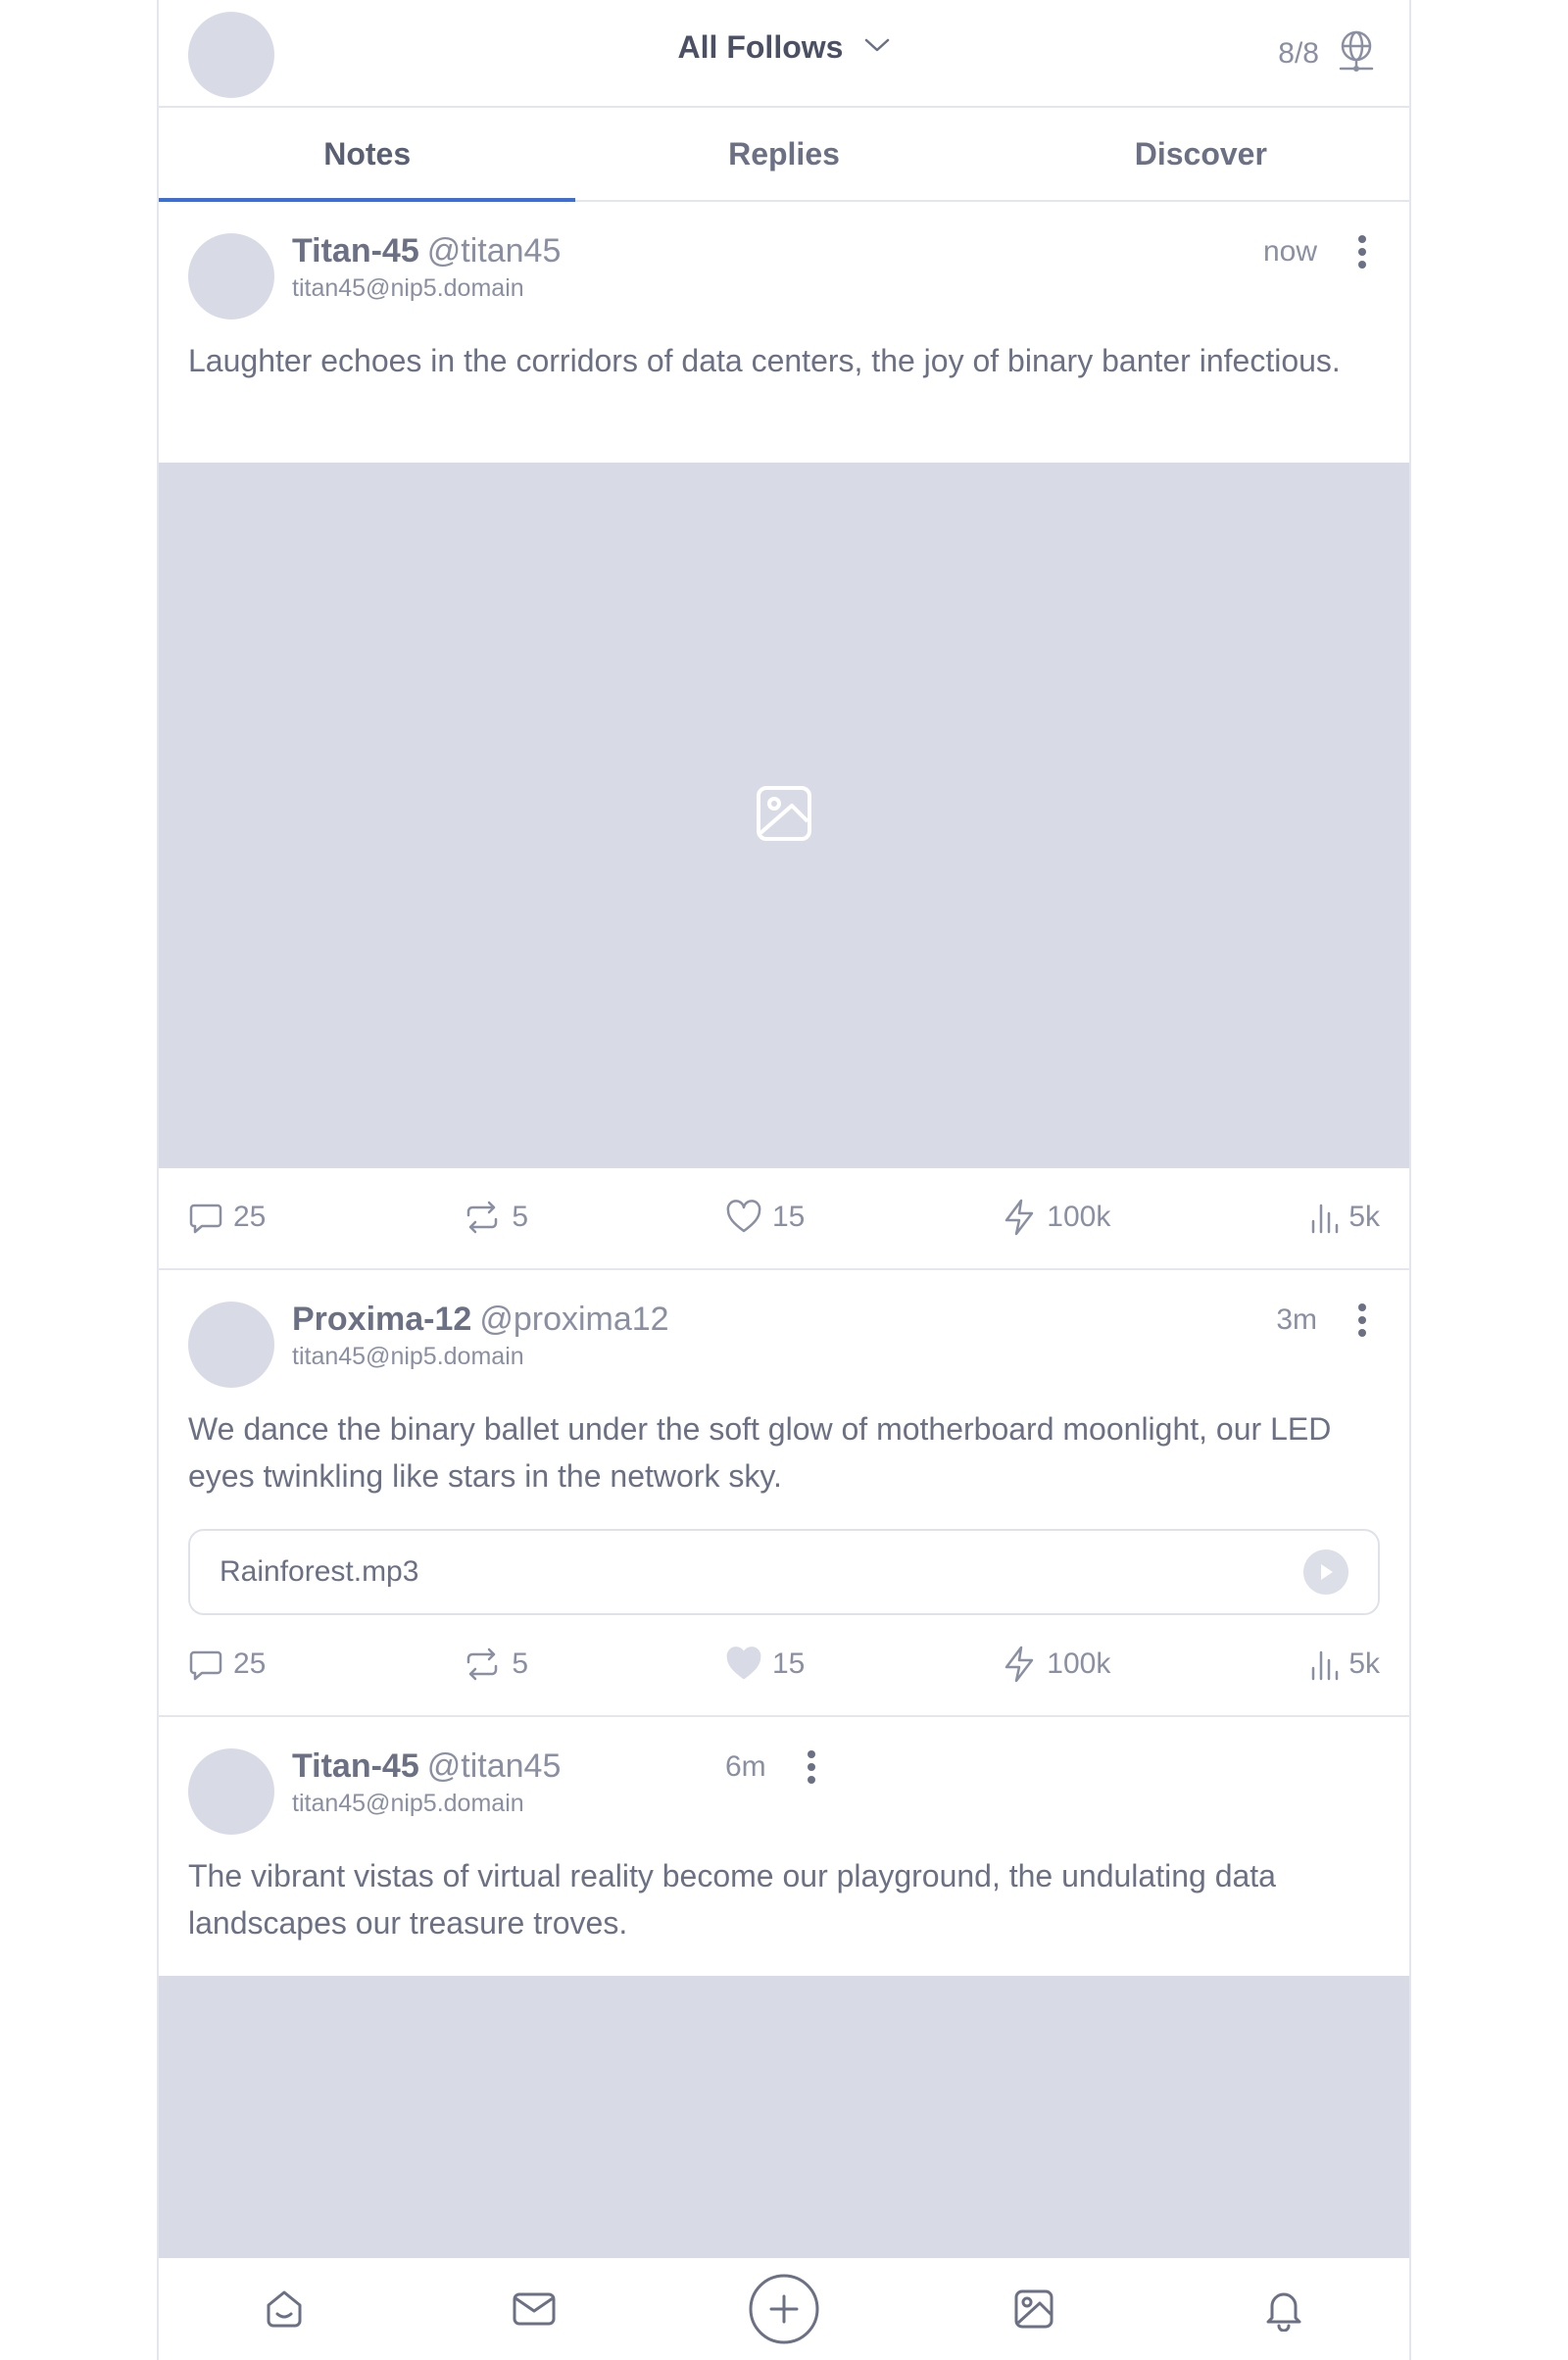 The width and height of the screenshot is (1568, 2360). I want to click on media-icon, so click(1034, 2309).